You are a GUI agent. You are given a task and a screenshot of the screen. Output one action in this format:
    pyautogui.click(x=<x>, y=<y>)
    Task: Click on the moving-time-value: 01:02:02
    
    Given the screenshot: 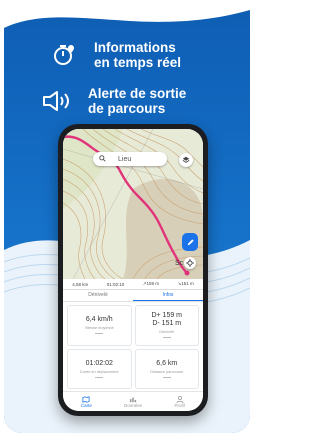 What is the action you would take?
    pyautogui.click(x=99, y=363)
    